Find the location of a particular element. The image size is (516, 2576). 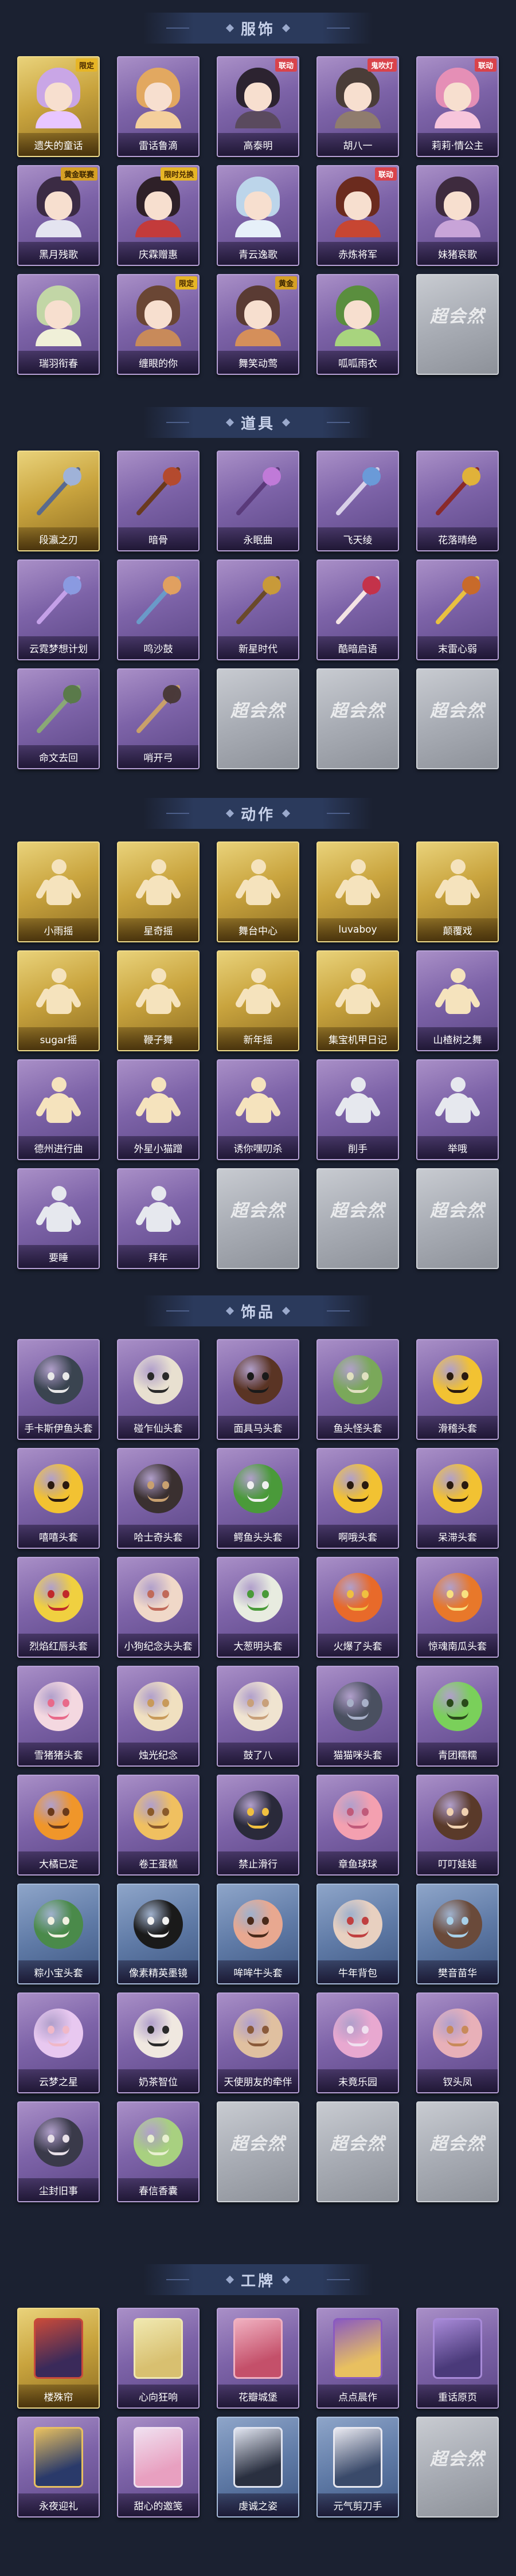

item-card: 德州进行曲 is located at coordinates (59, 1109).